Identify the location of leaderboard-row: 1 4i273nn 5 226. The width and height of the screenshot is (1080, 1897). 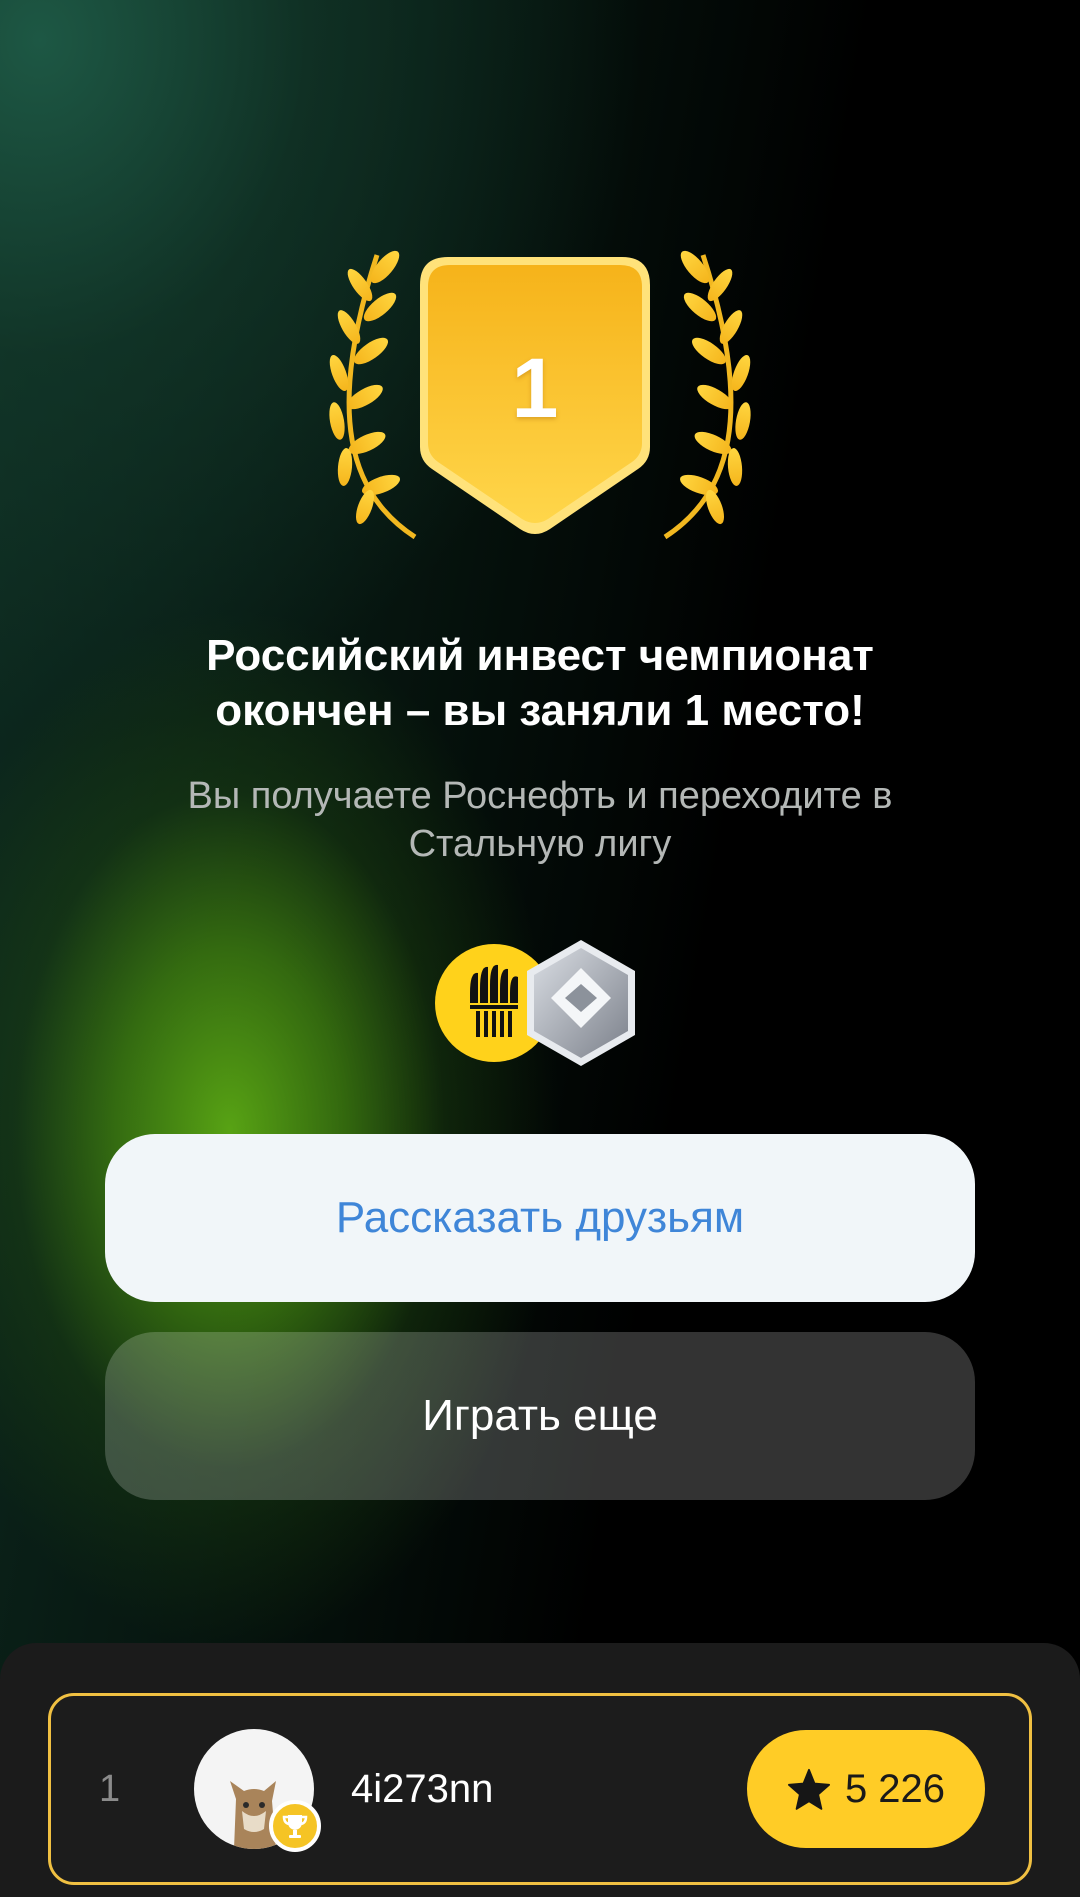
(540, 1789).